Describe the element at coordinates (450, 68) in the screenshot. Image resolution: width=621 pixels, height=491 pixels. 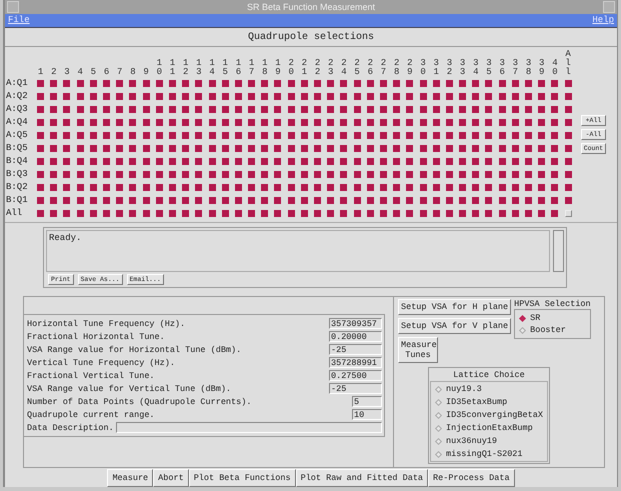
I see `column-header: 32` at that location.